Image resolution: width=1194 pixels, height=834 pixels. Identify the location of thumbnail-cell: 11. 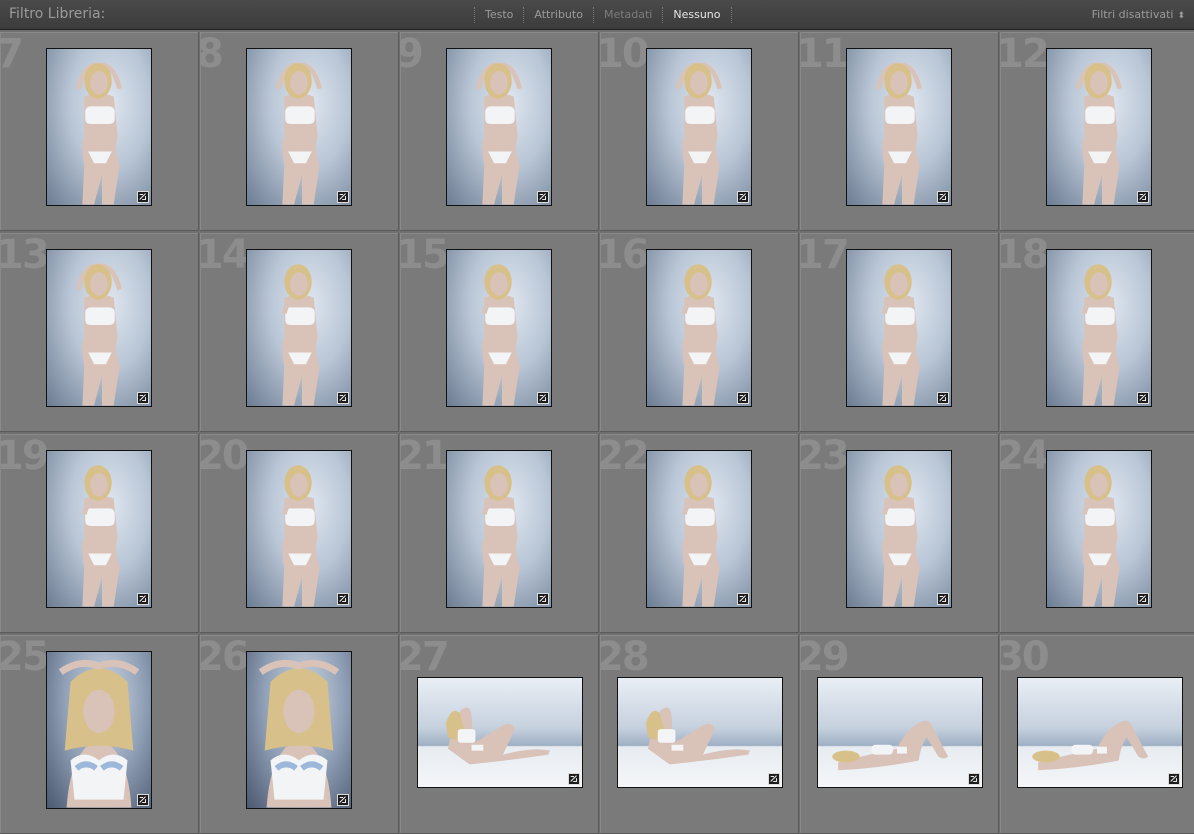
(899, 131).